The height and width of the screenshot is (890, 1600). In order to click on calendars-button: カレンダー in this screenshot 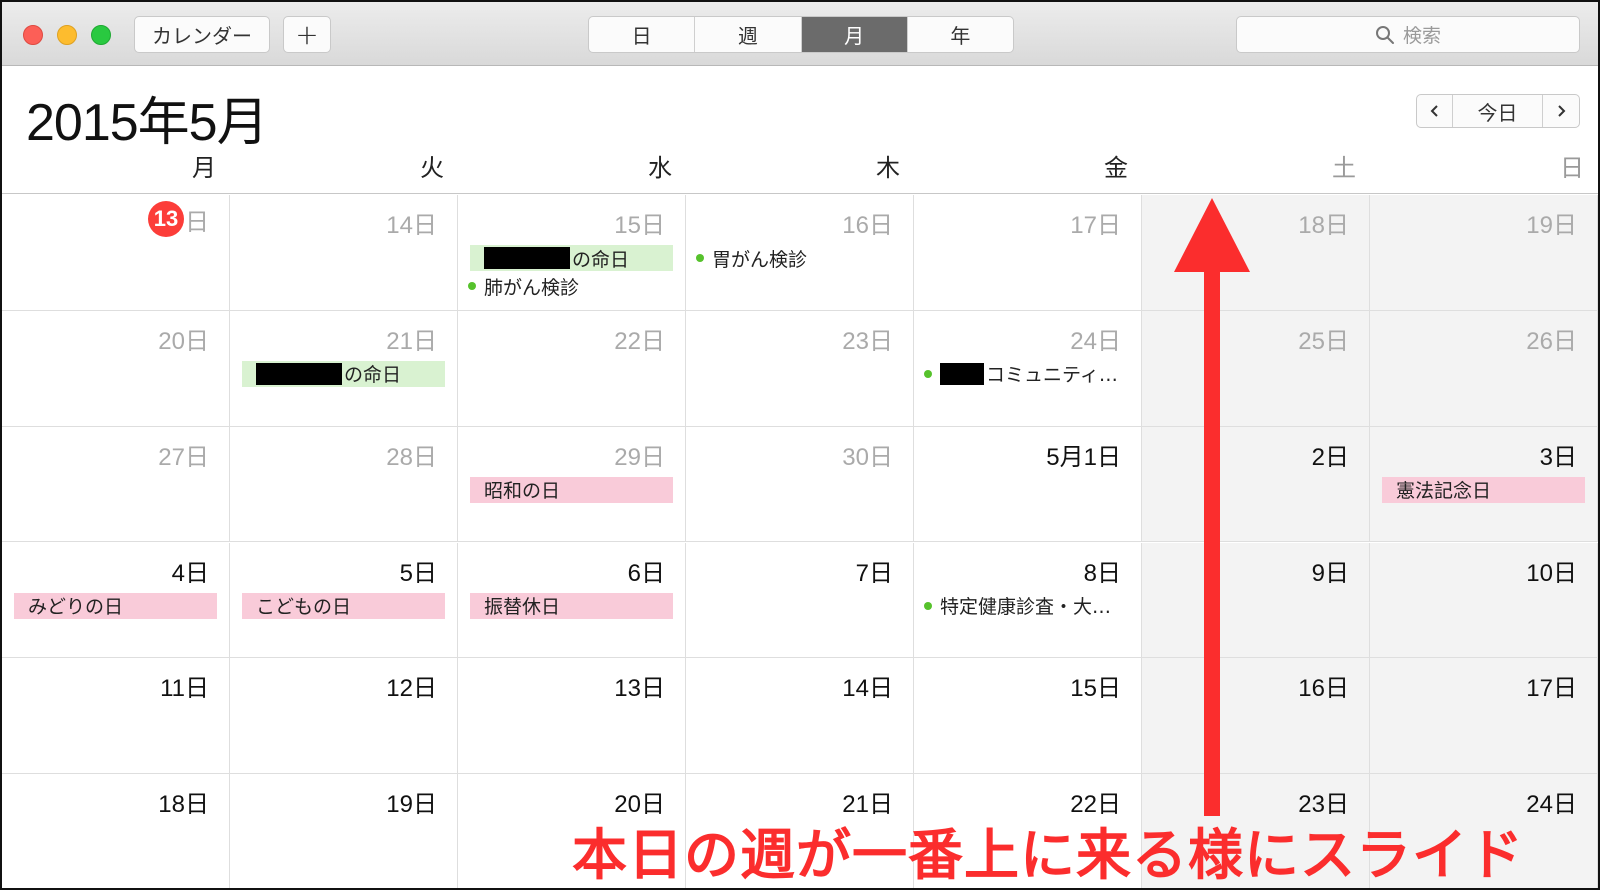, I will do `click(202, 34)`.